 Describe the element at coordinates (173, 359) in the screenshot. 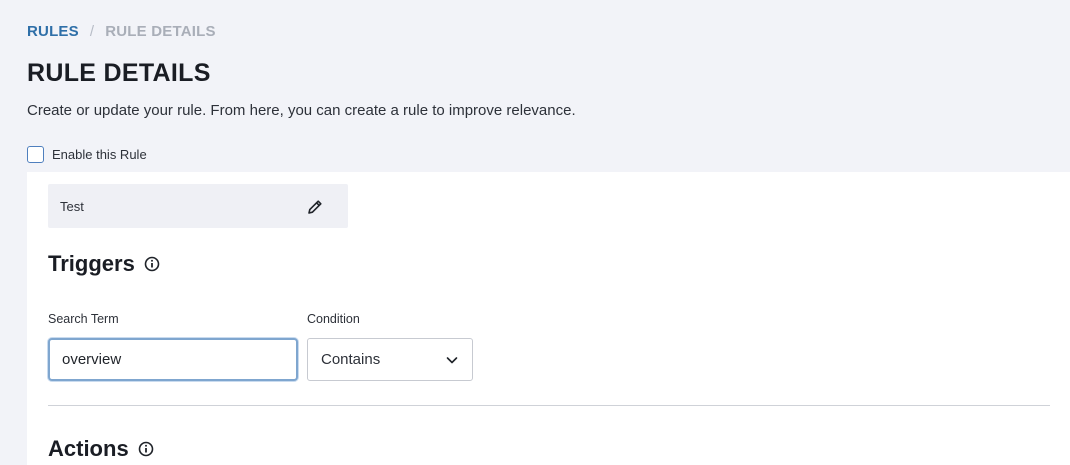

I see `search-term-input` at that location.